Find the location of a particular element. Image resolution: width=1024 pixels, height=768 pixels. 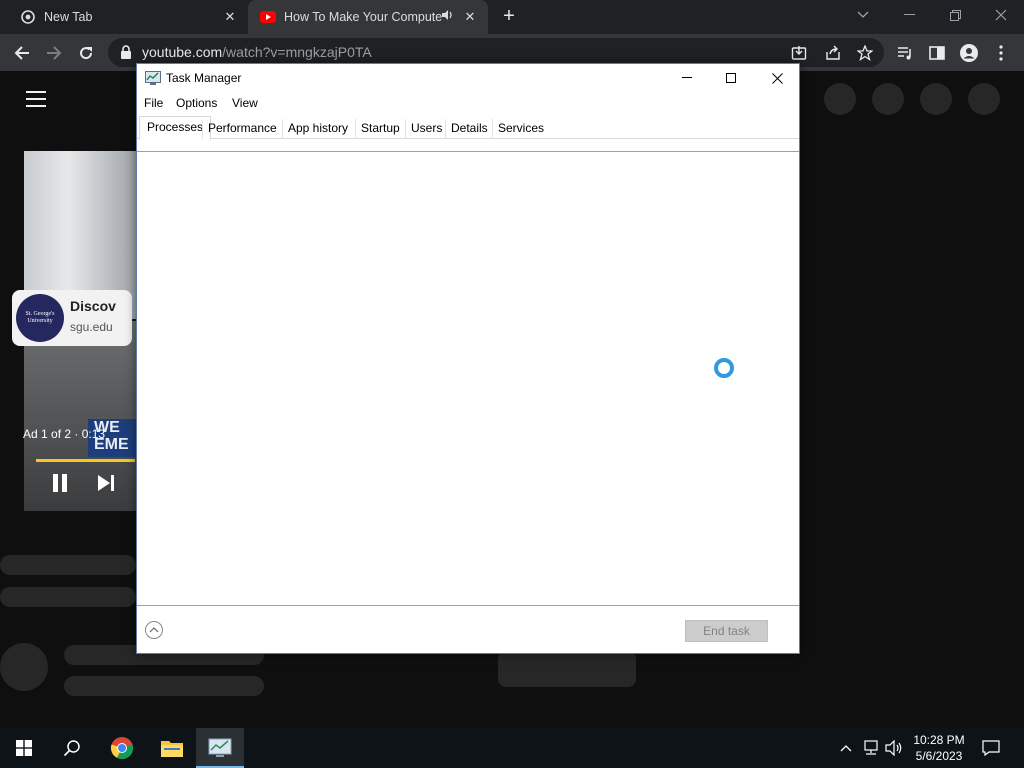

chrome-taskbar-icon is located at coordinates (122, 748).